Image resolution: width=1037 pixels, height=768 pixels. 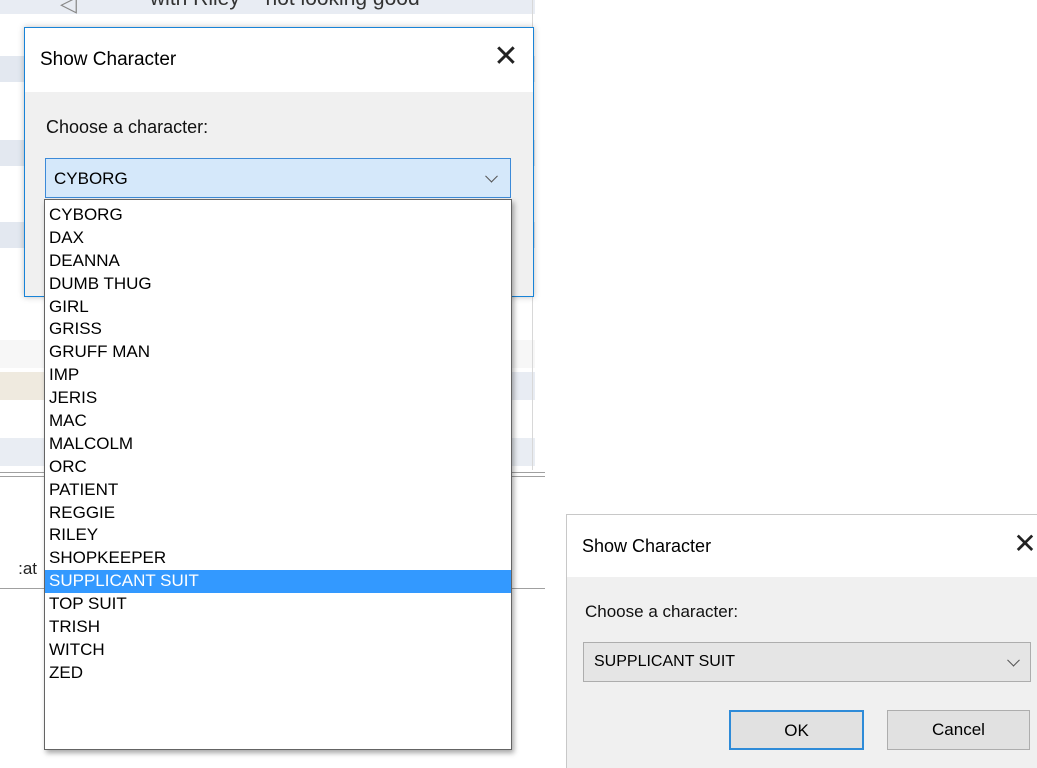 What do you see at coordinates (278, 513) in the screenshot?
I see `dropdown-option: REGGIE` at bounding box center [278, 513].